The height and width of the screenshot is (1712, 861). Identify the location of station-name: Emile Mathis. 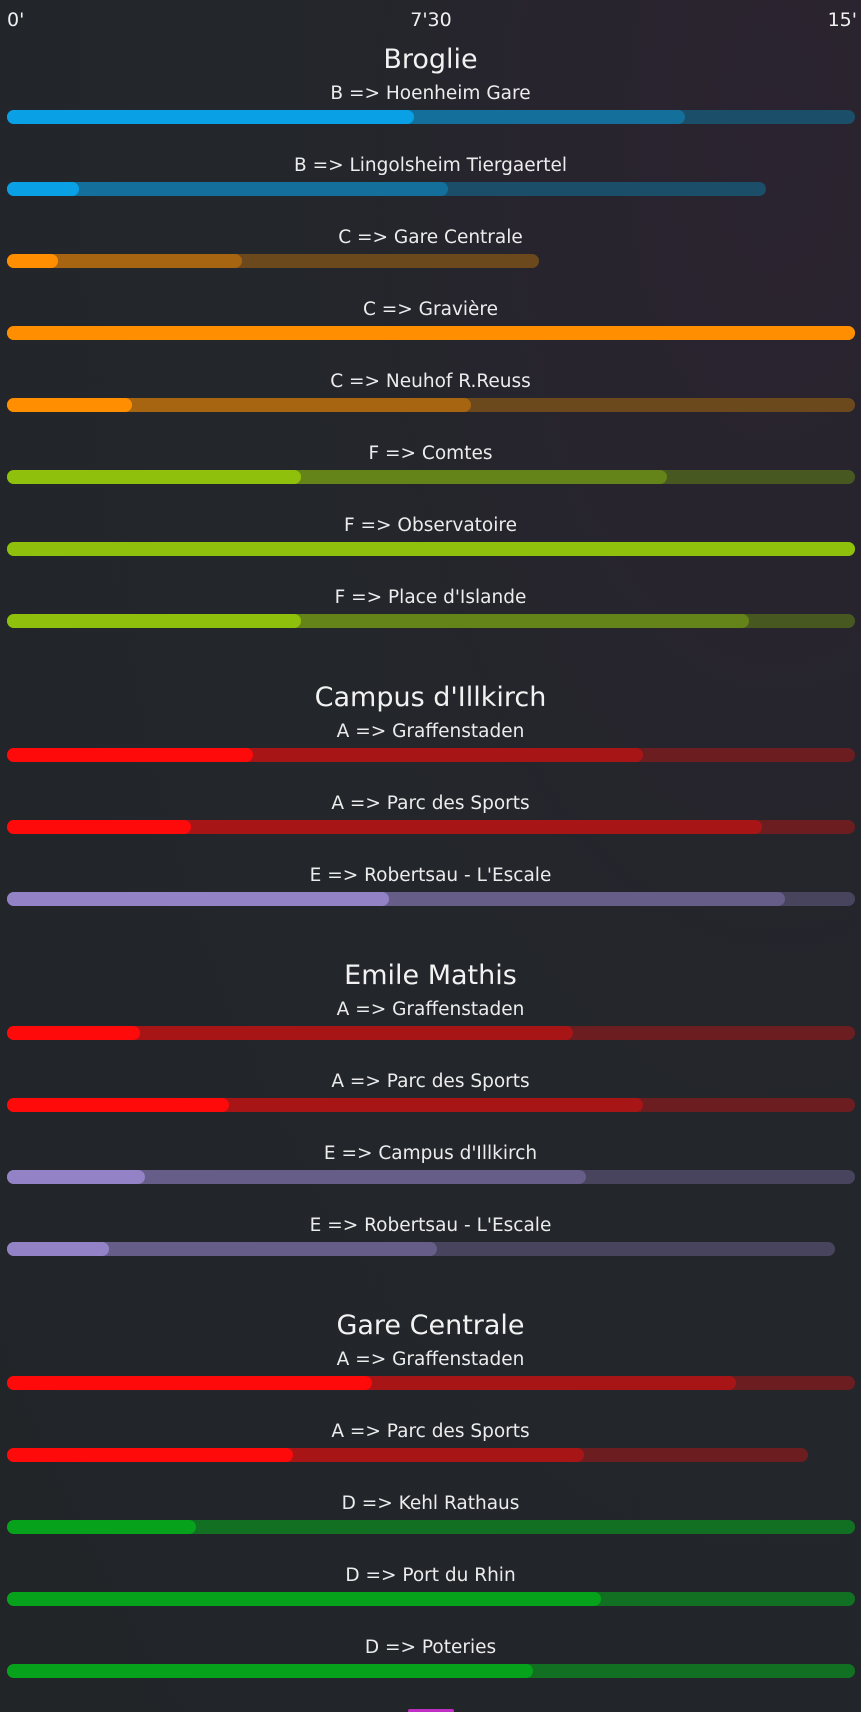
(430, 975).